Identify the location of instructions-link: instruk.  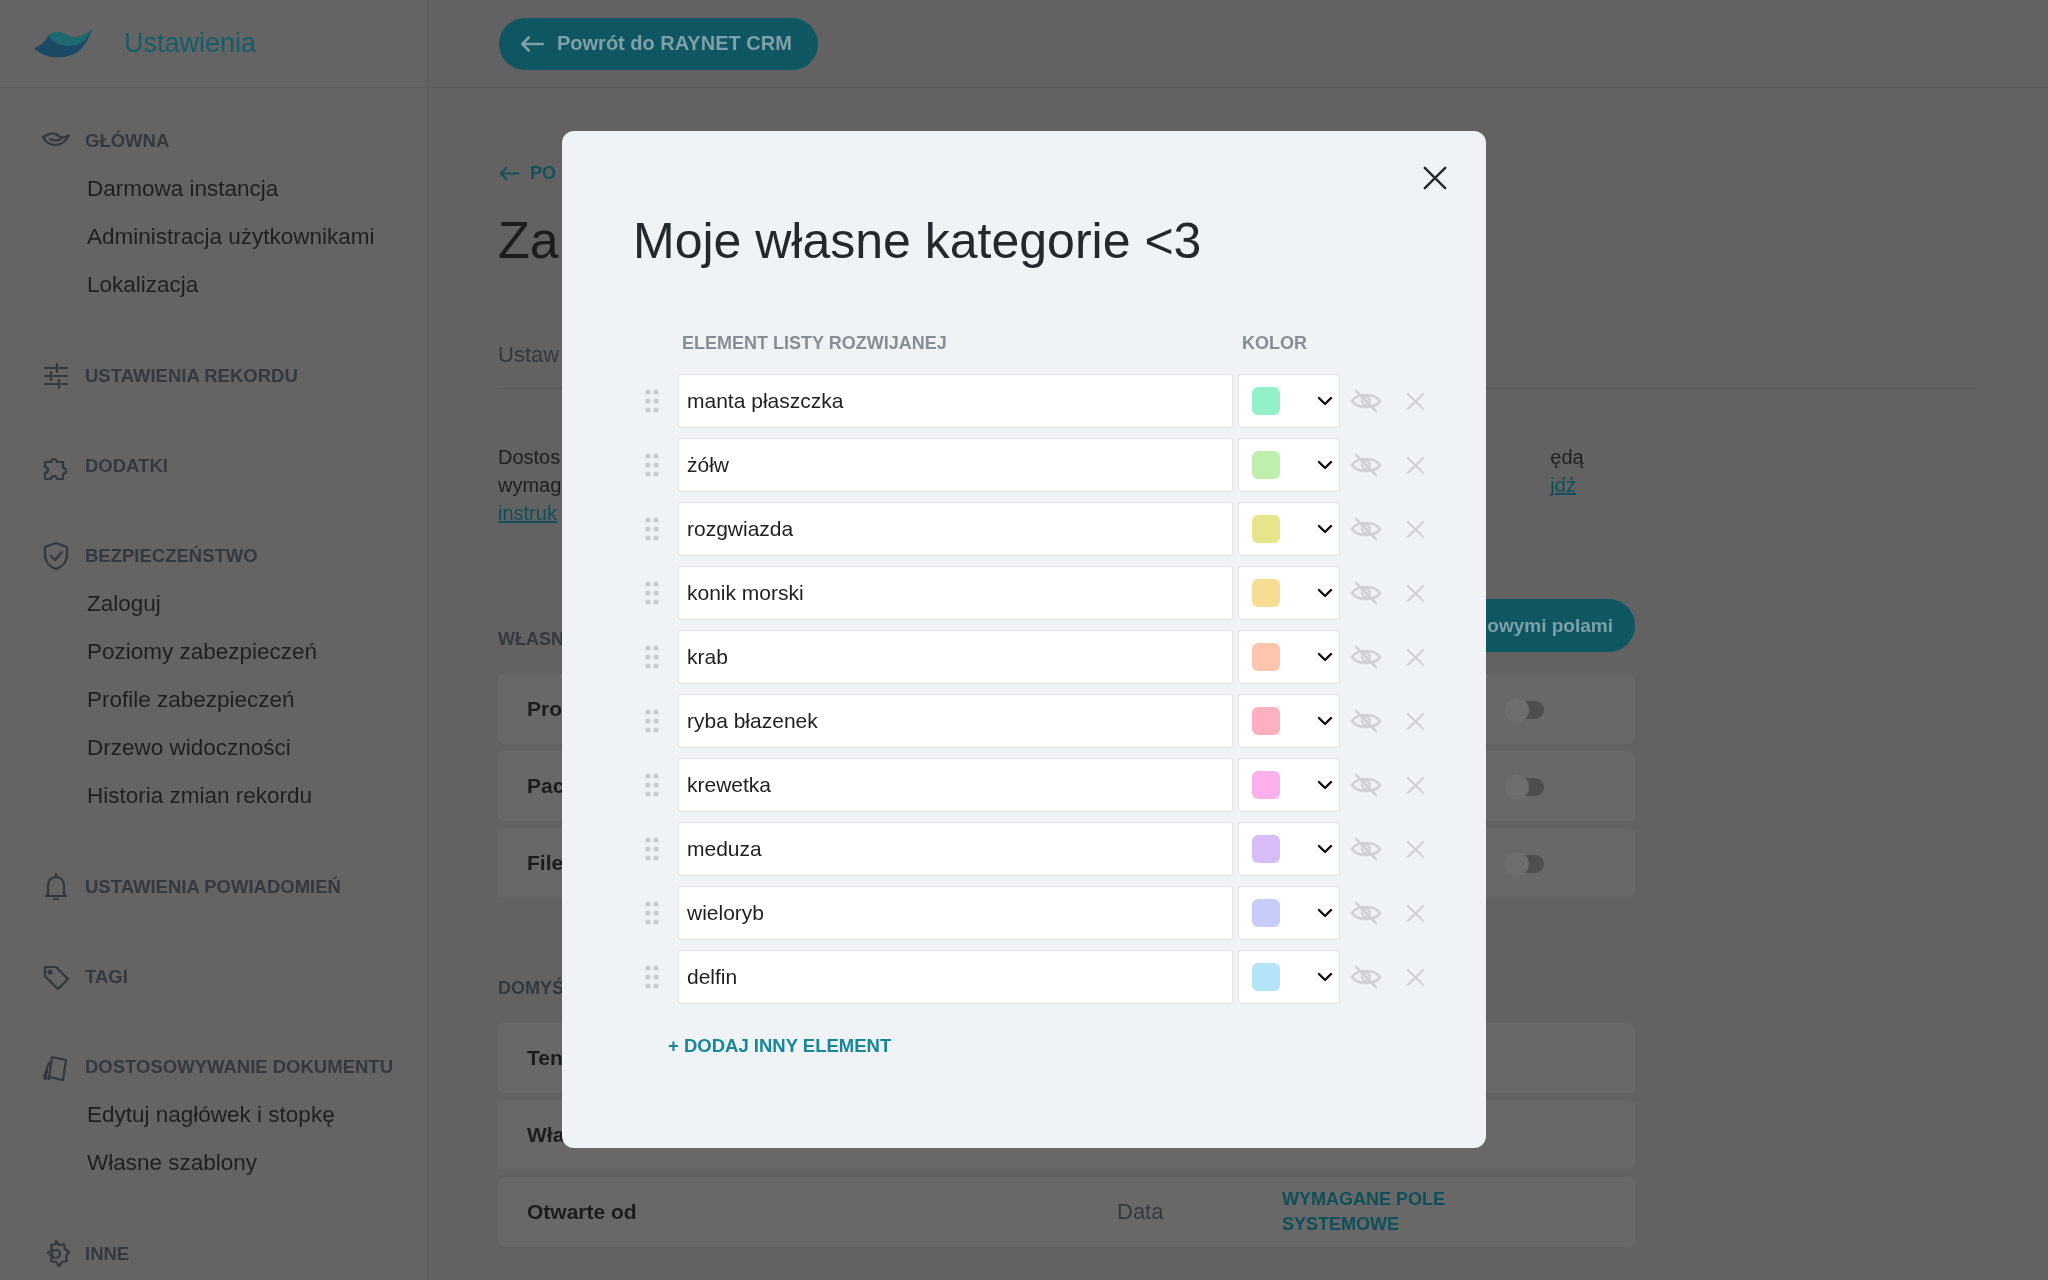
(527, 513).